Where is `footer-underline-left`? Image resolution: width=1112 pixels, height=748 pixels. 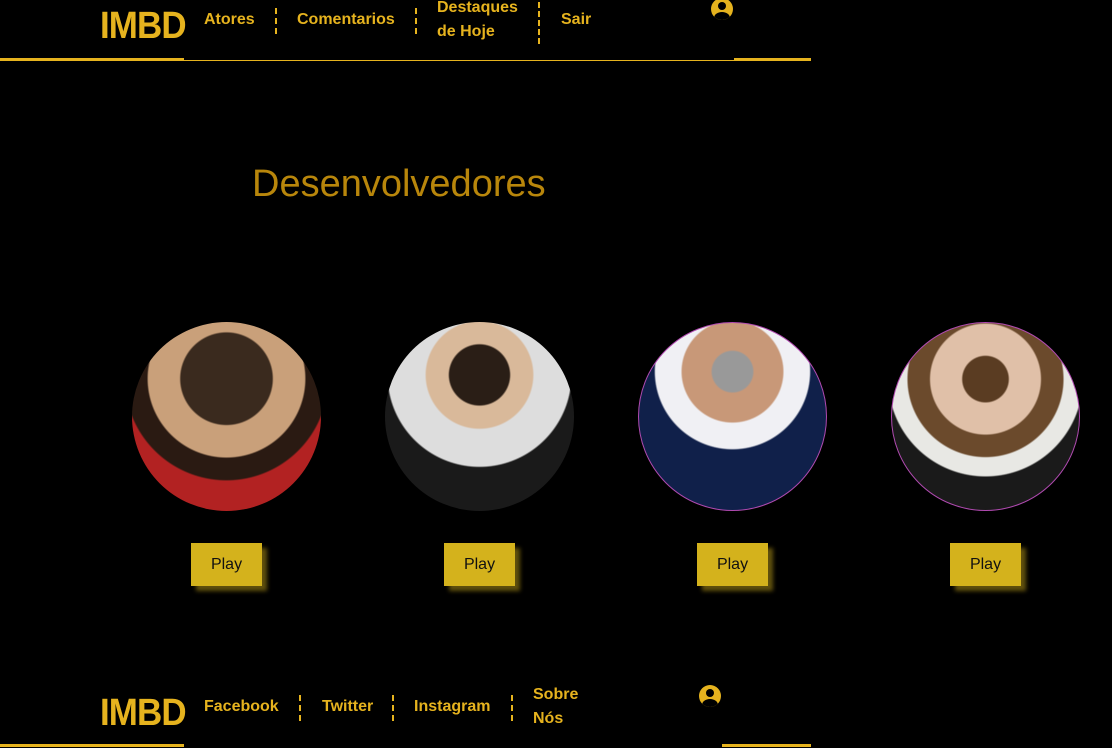
footer-underline-left is located at coordinates (92, 745).